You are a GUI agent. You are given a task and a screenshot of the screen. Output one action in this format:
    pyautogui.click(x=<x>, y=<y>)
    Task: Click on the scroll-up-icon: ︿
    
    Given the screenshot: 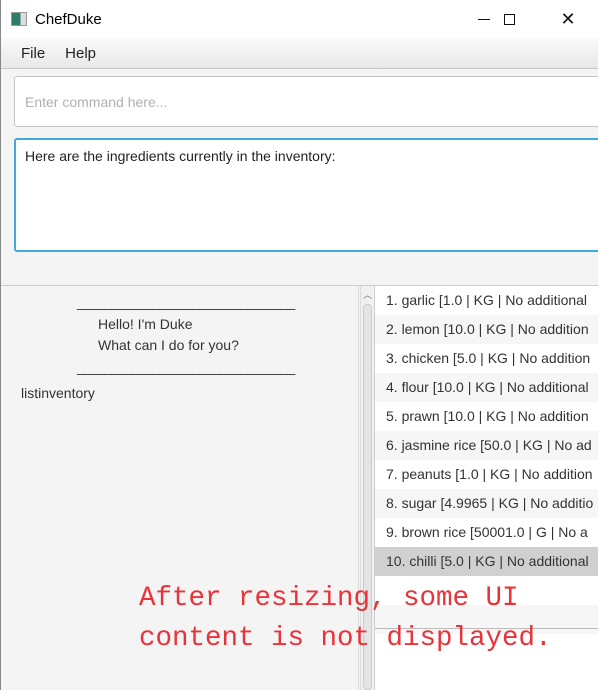 What is the action you would take?
    pyautogui.click(x=367, y=294)
    